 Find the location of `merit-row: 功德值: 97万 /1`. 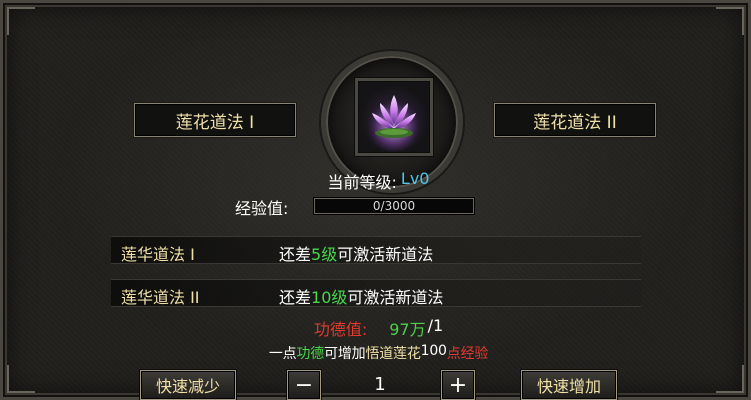

merit-row: 功德值: 97万 /1 is located at coordinates (377, 328).